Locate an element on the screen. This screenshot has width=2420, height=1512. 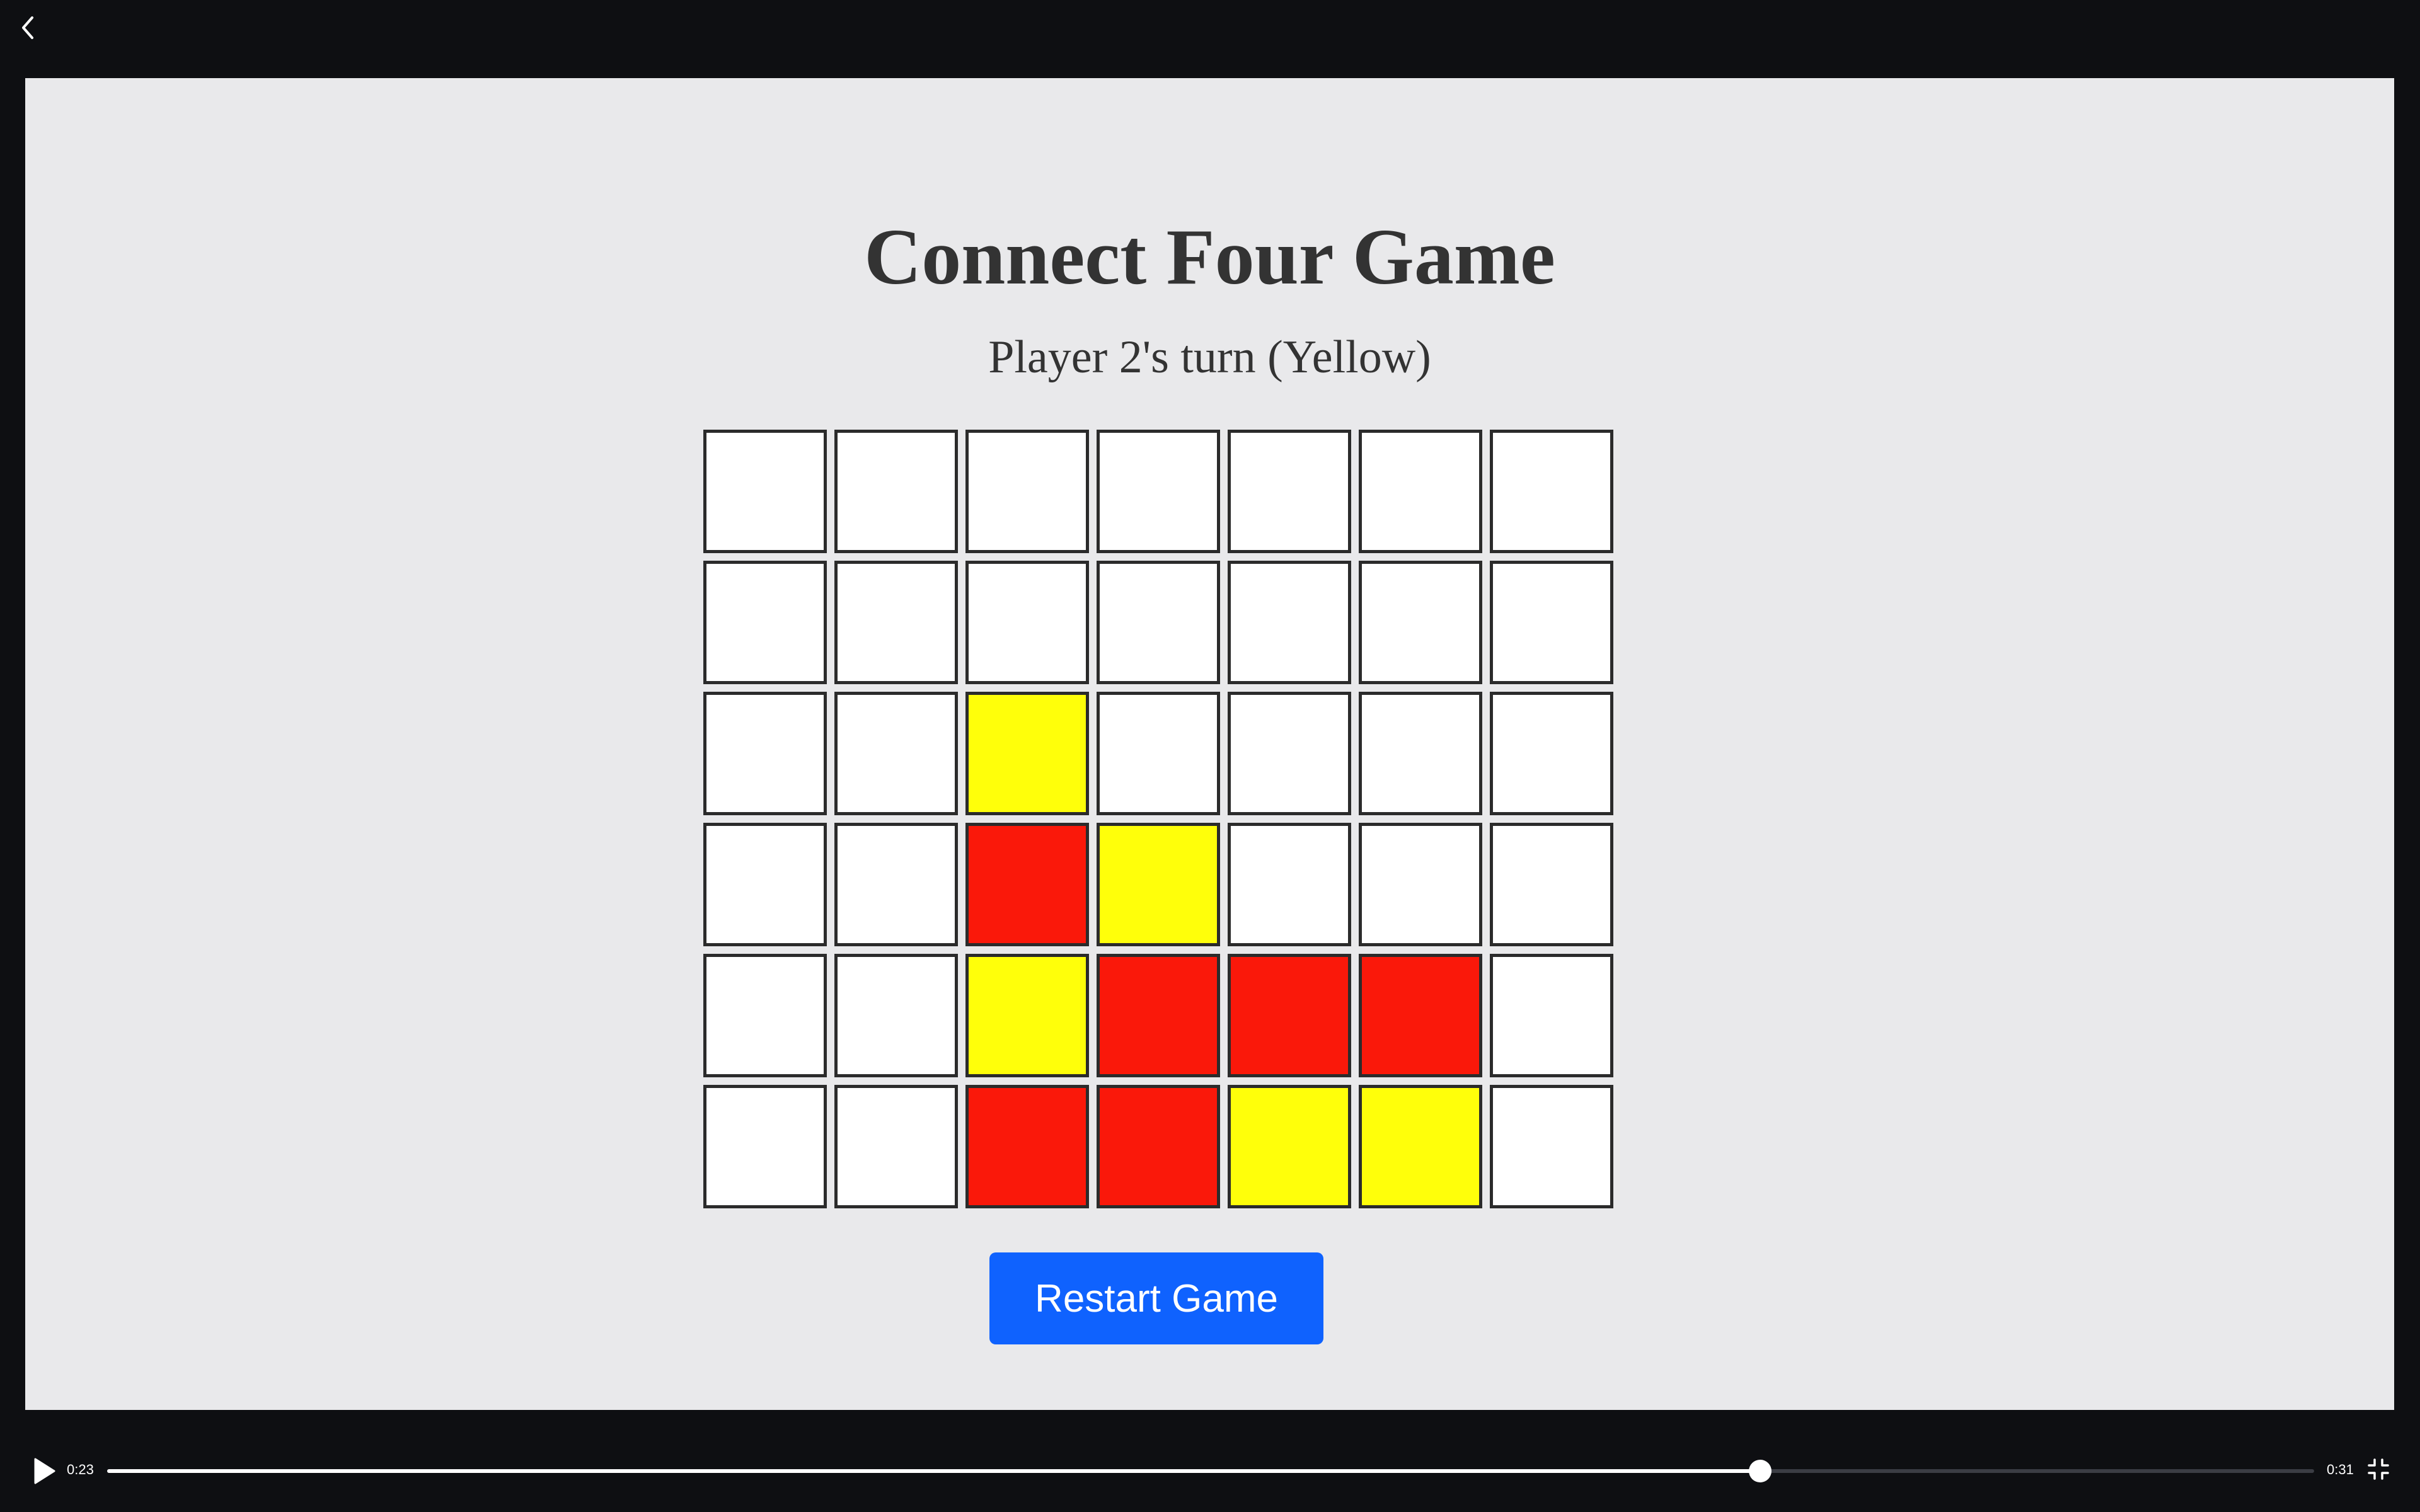
back-button is located at coordinates (28, 28).